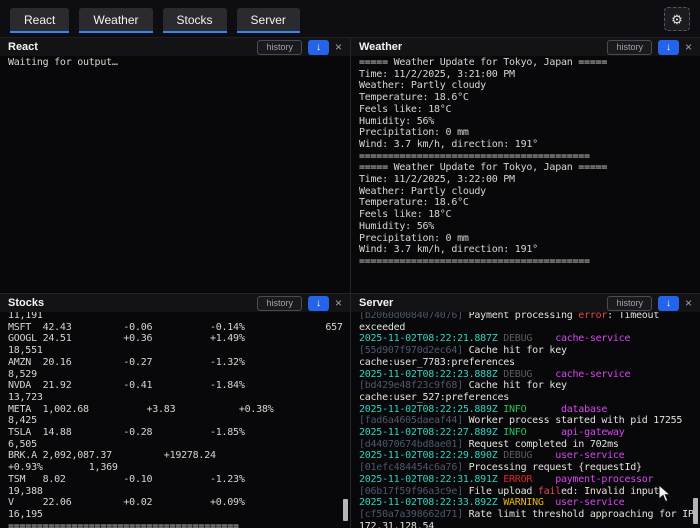 This screenshot has height=528, width=700. Describe the element at coordinates (175, 303) in the screenshot. I see `pane-stocks-header: Stocks history ↓ ×` at that location.